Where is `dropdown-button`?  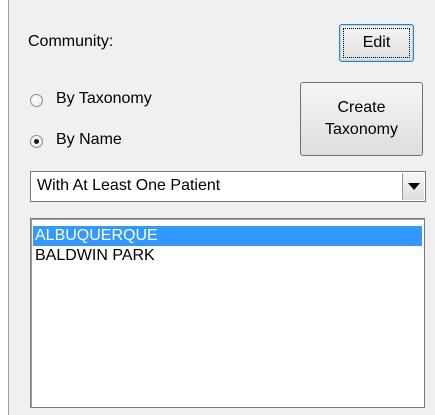
dropdown-button is located at coordinates (413, 186).